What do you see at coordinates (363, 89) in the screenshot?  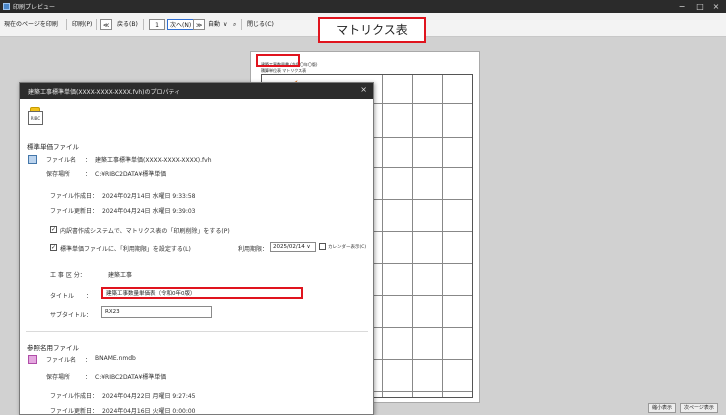 I see `dialog-close-button: ×` at bounding box center [363, 89].